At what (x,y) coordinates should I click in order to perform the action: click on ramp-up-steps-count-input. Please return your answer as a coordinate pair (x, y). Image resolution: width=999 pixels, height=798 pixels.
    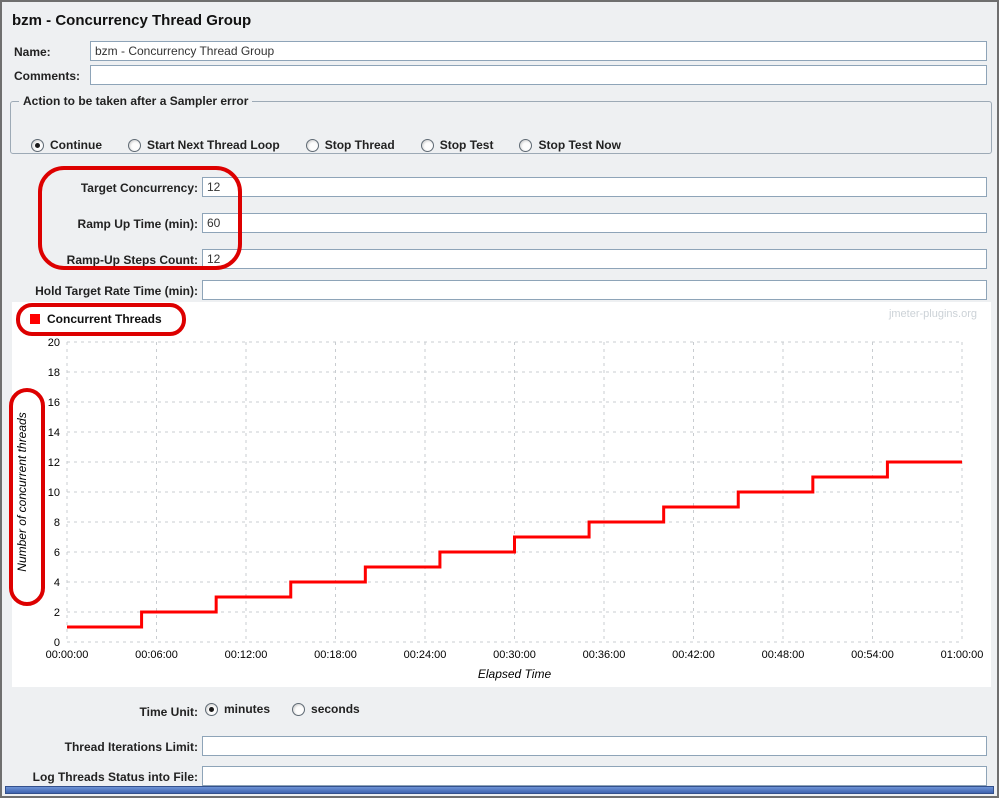
    Looking at the image, I should click on (594, 259).